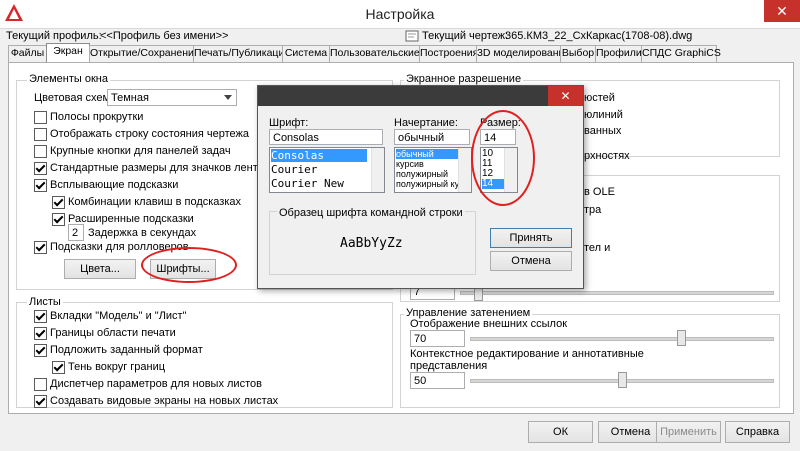 The height and width of the screenshot is (451, 800). What do you see at coordinates (97, 117) in the screenshot?
I see `scrollbars-label: Полосы прокрутки` at bounding box center [97, 117].